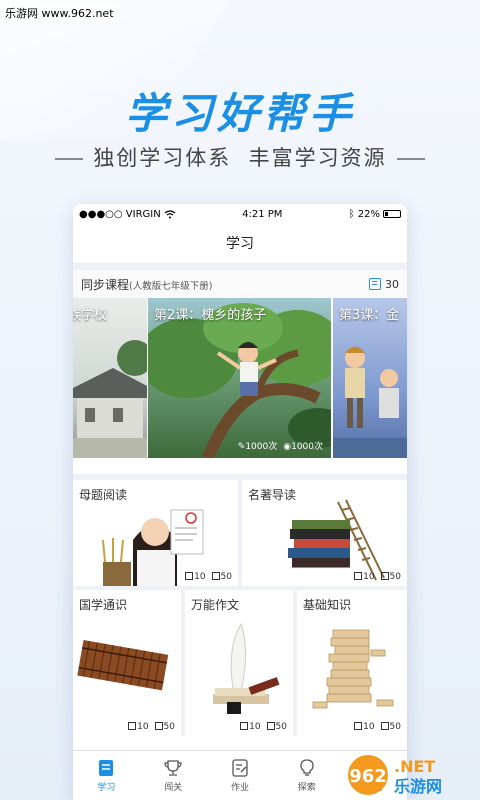 This screenshot has width=480, height=800. I want to click on tile-essay-writing: 万能作文 10 50, so click(239, 663).